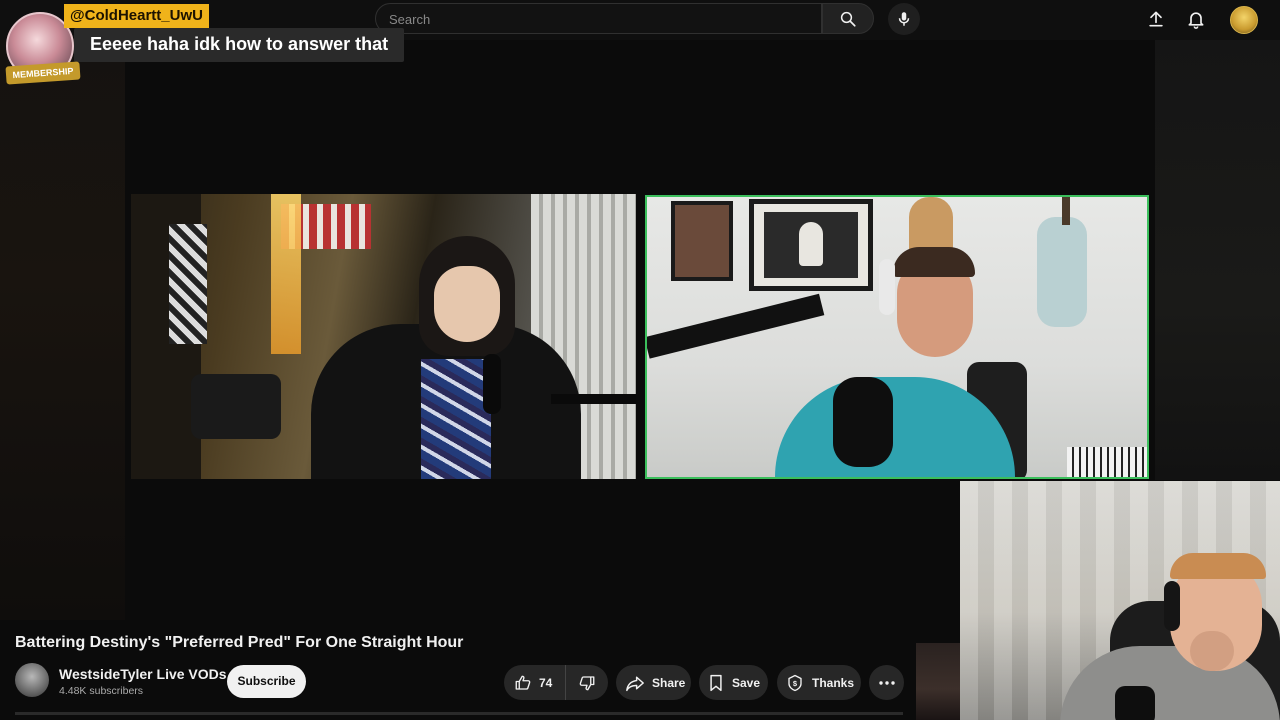 This screenshot has width=1280, height=720. Describe the element at coordinates (32, 680) in the screenshot. I see `channel-avatar` at that location.